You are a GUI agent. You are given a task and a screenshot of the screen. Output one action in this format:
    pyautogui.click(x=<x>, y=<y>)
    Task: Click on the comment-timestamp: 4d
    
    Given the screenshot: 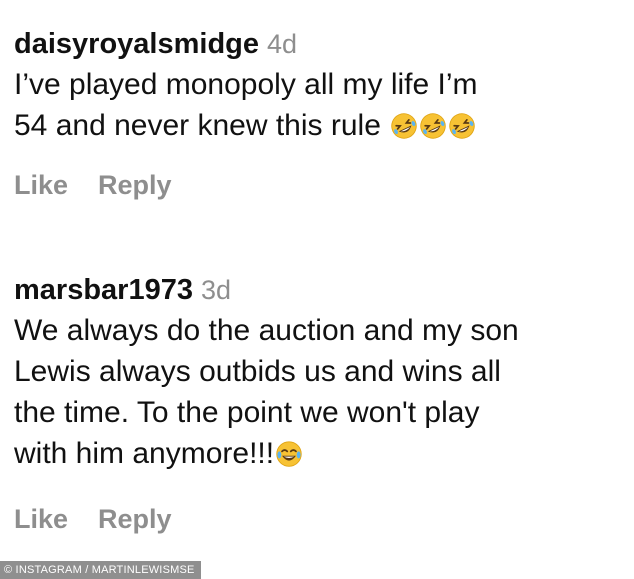 What is the action you would take?
    pyautogui.click(x=282, y=44)
    